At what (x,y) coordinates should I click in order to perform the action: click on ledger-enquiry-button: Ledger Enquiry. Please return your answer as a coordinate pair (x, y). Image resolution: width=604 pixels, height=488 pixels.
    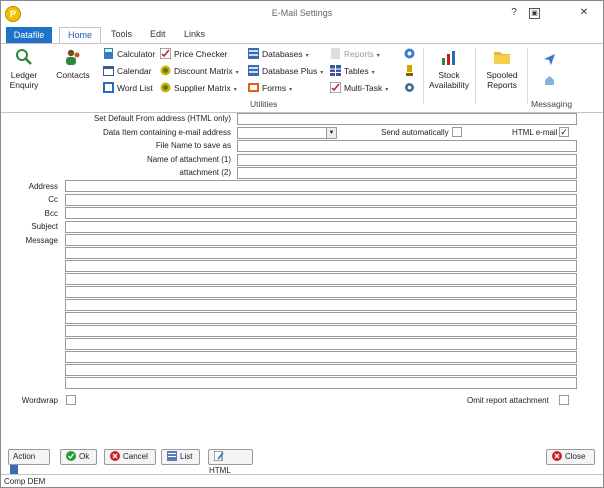
    Looking at the image, I should click on (24, 69).